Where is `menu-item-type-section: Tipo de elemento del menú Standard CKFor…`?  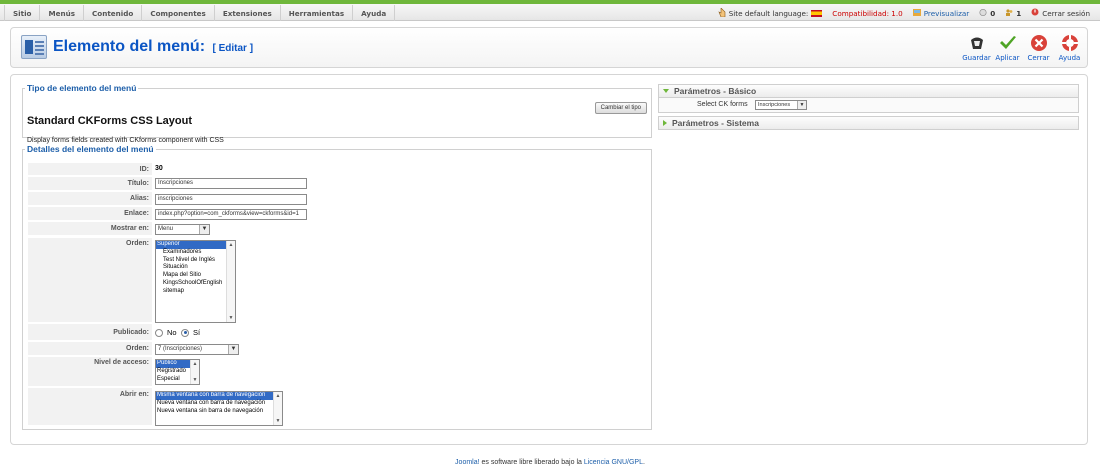 menu-item-type-section: Tipo de elemento del menú Standard CKFor… is located at coordinates (337, 113).